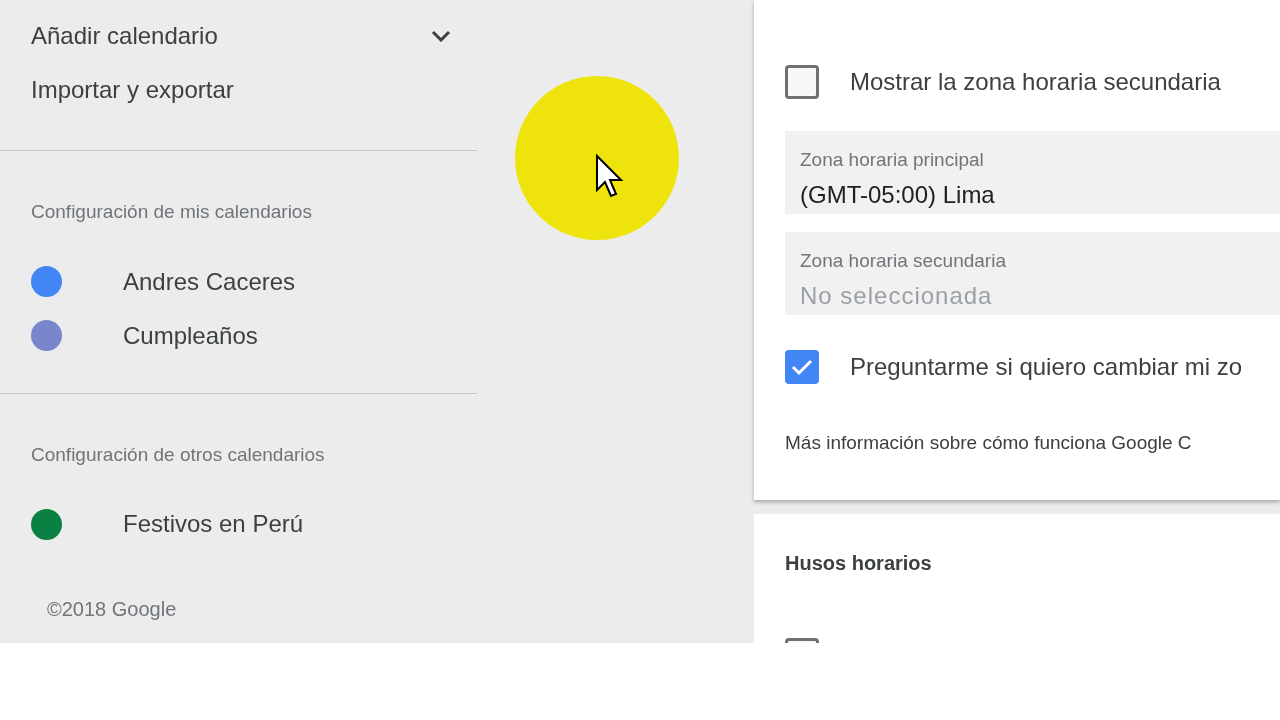 This screenshot has width=1280, height=720. What do you see at coordinates (989, 443) in the screenshot?
I see `info-text: Más información sobre cómo funciona Google C` at bounding box center [989, 443].